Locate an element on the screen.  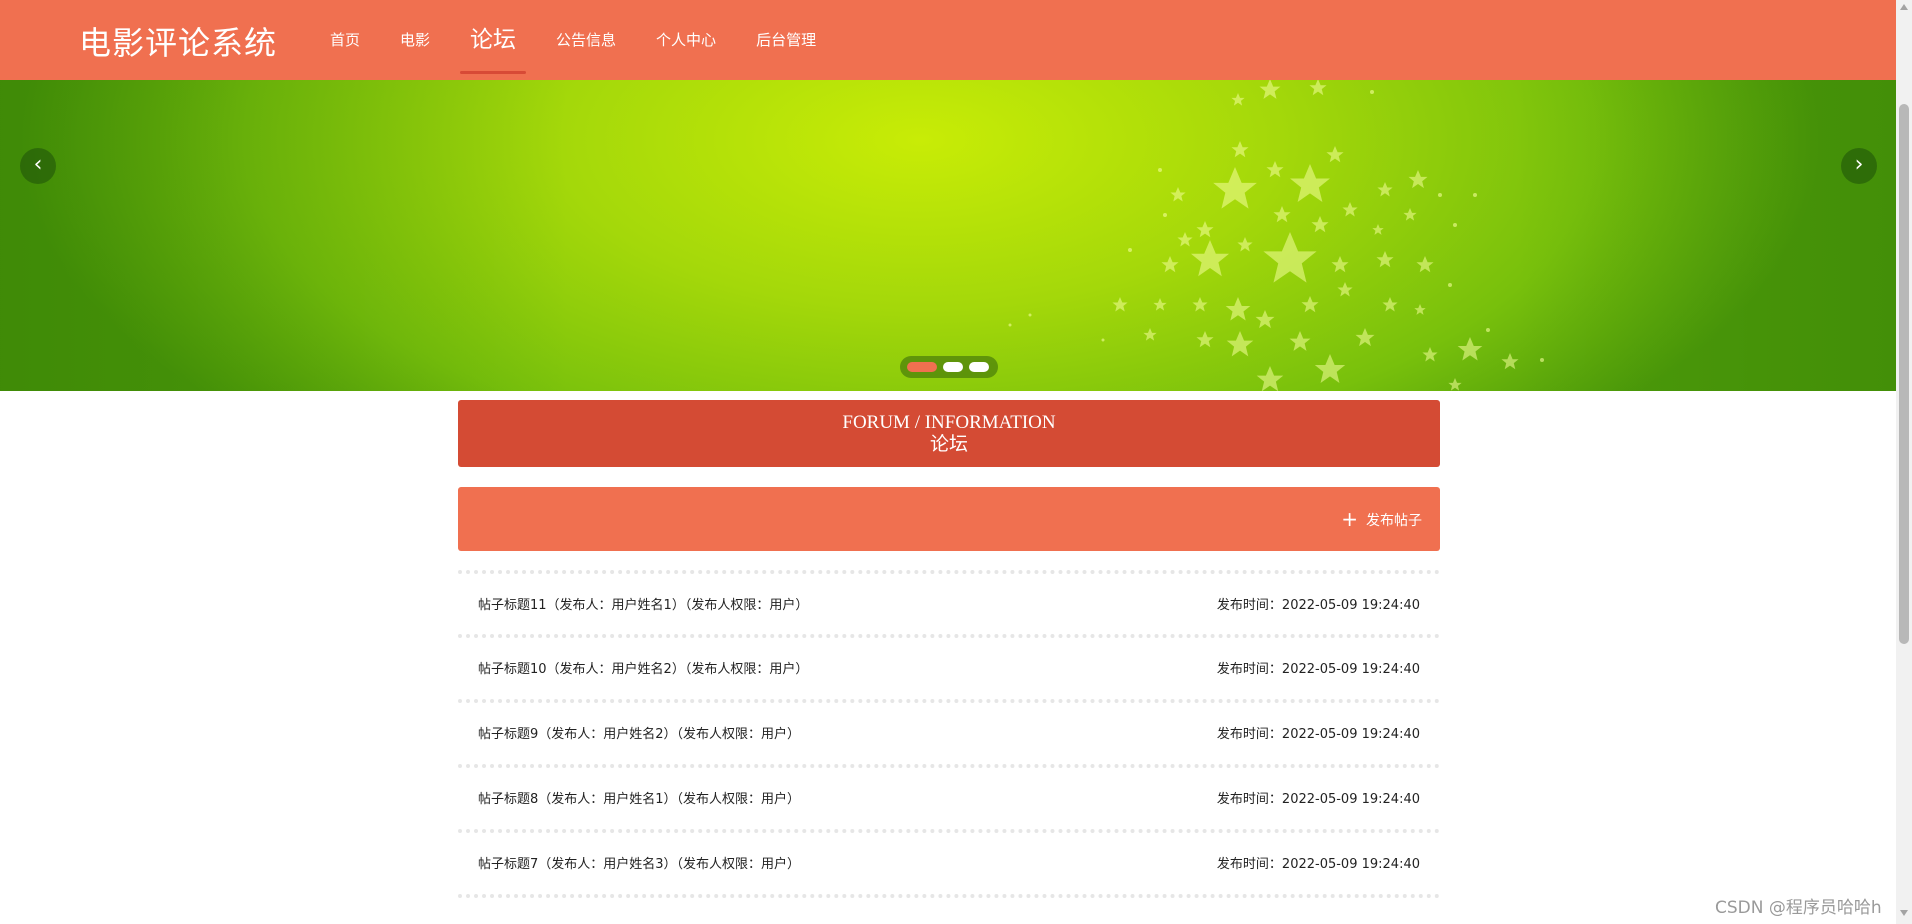
section-title-cn: 论坛 is located at coordinates (948, 444).